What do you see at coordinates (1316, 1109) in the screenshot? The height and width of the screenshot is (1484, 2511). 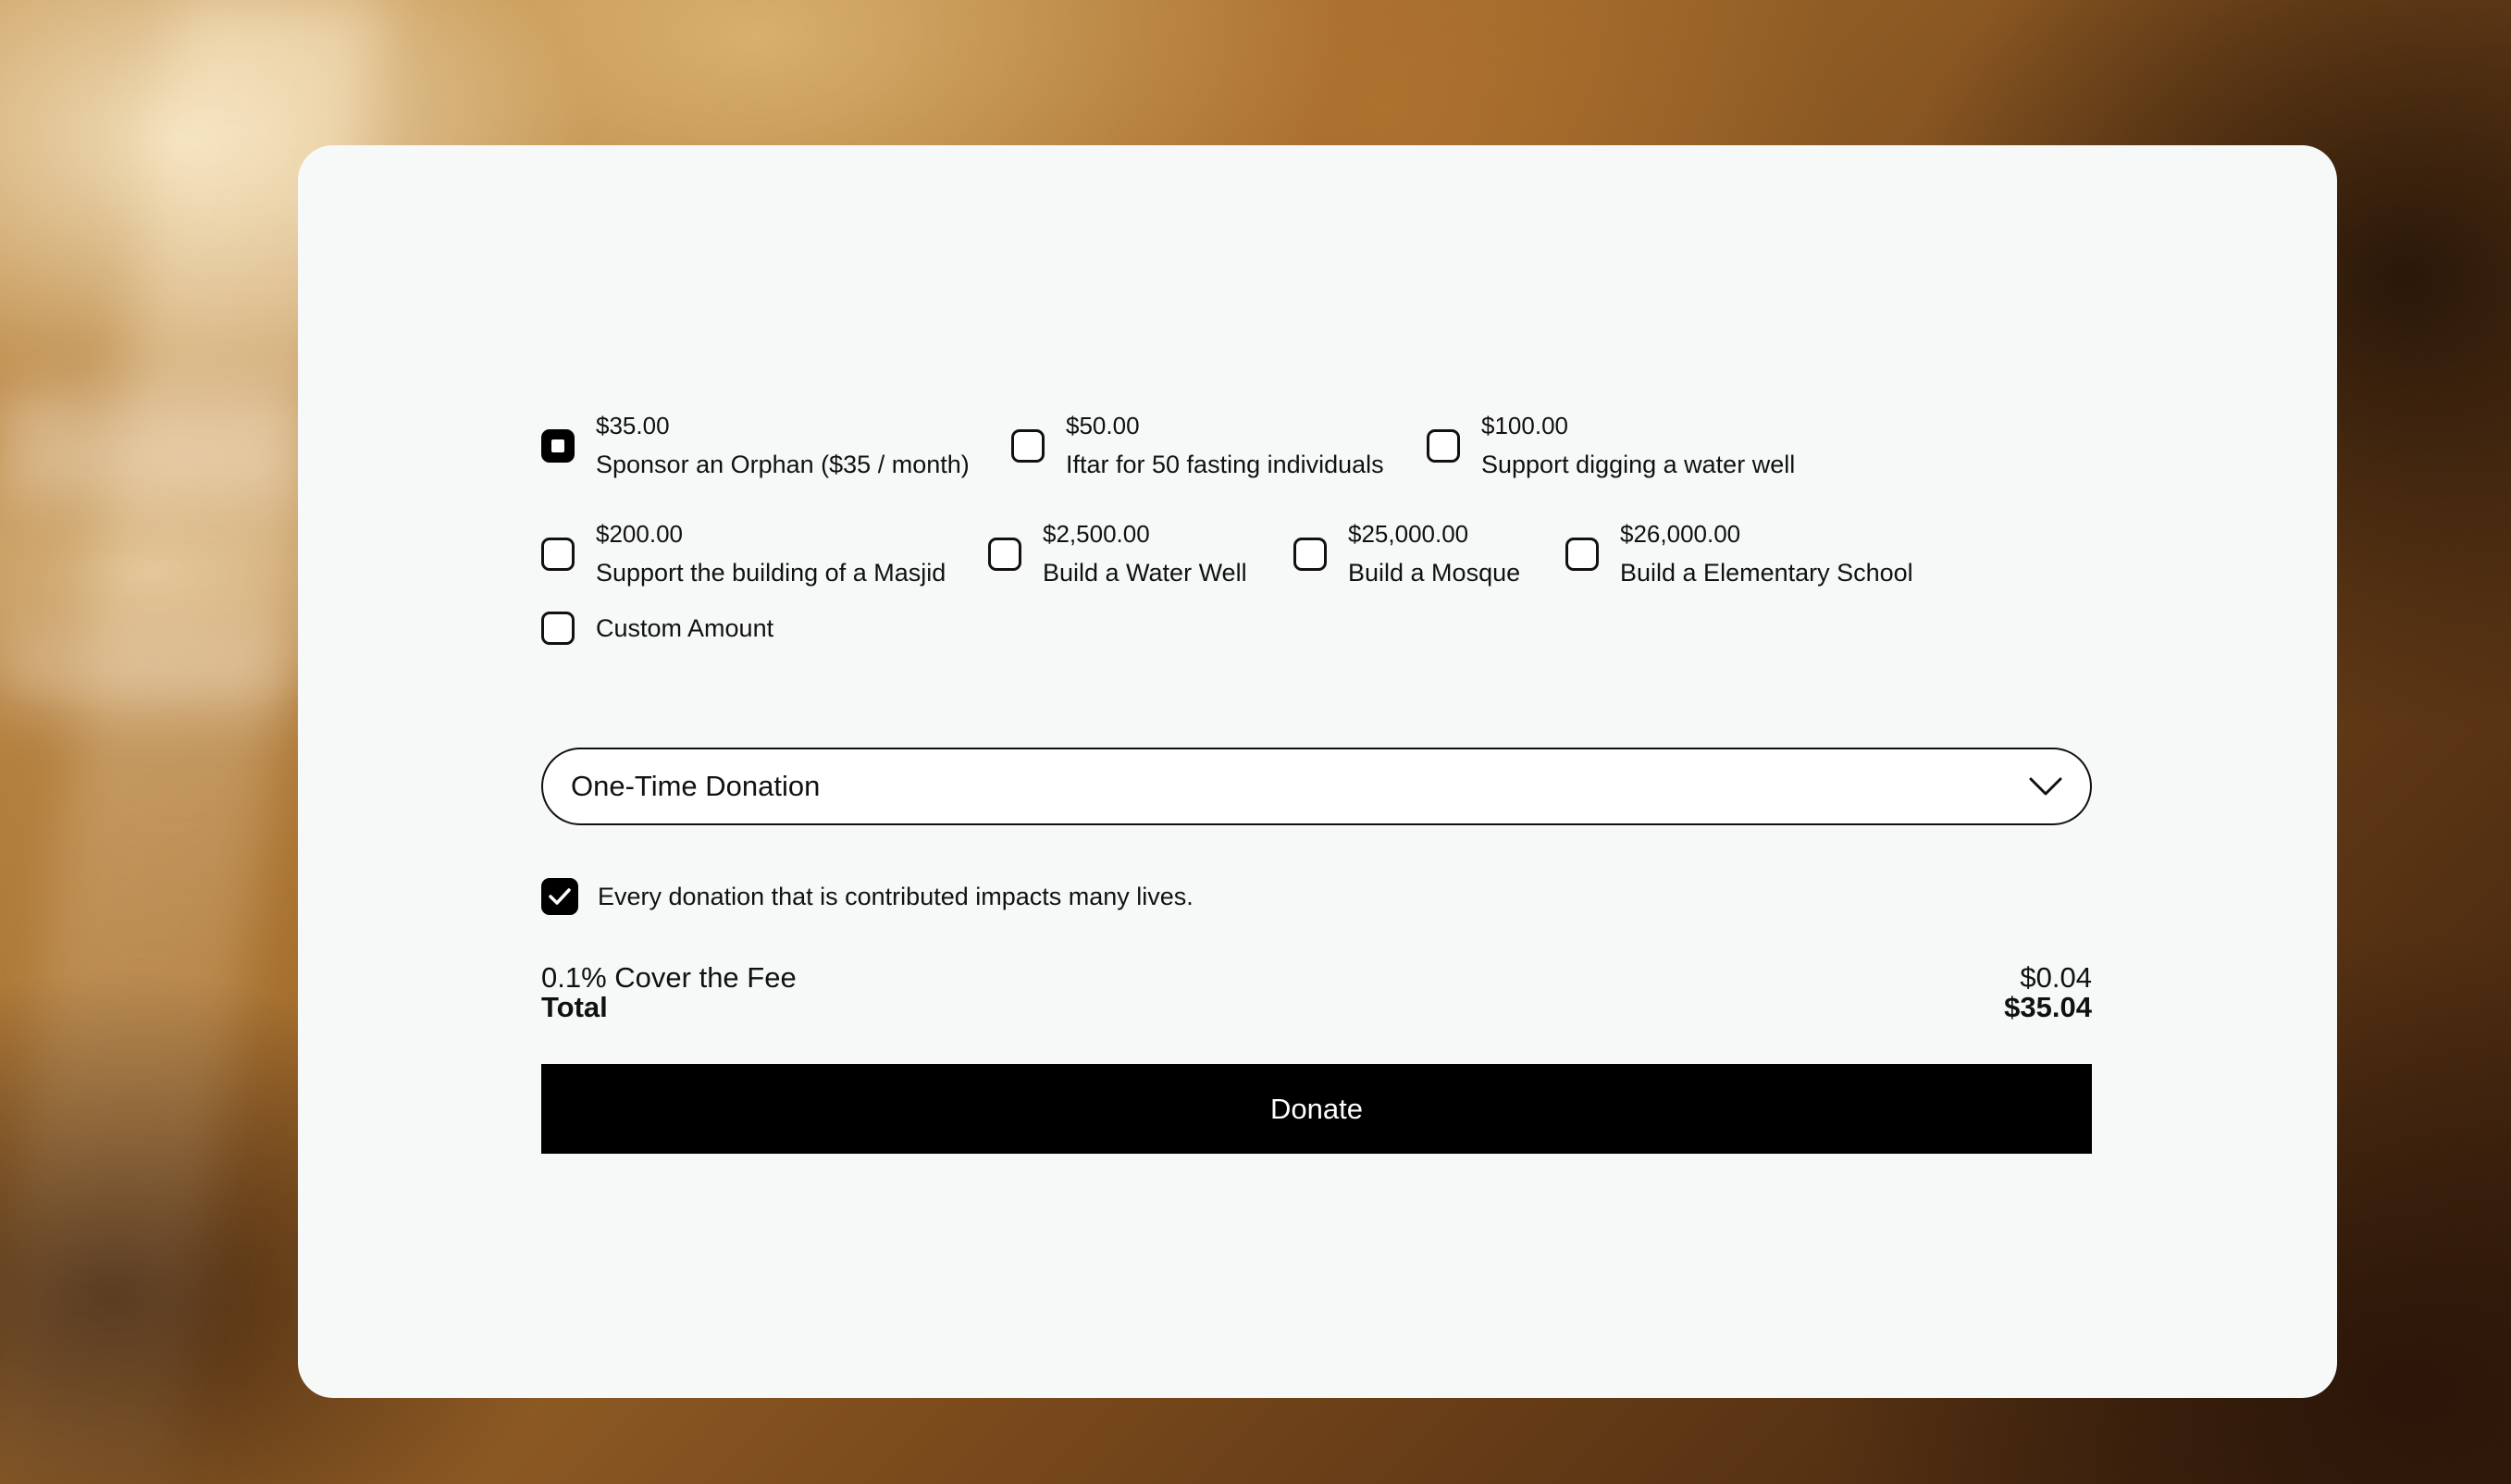 I see `donate-button: Donate` at bounding box center [1316, 1109].